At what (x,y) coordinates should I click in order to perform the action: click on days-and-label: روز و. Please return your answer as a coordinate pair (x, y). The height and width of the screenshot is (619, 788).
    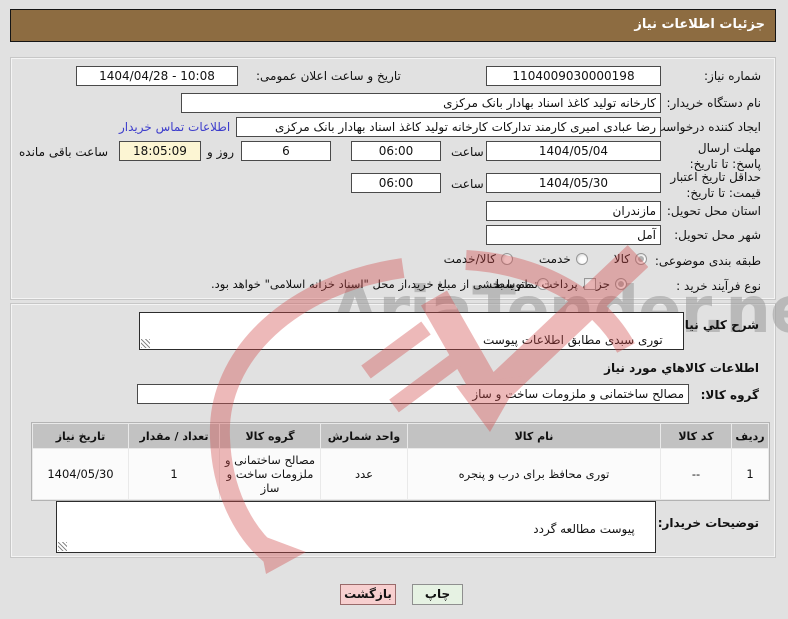
    Looking at the image, I should click on (220, 152).